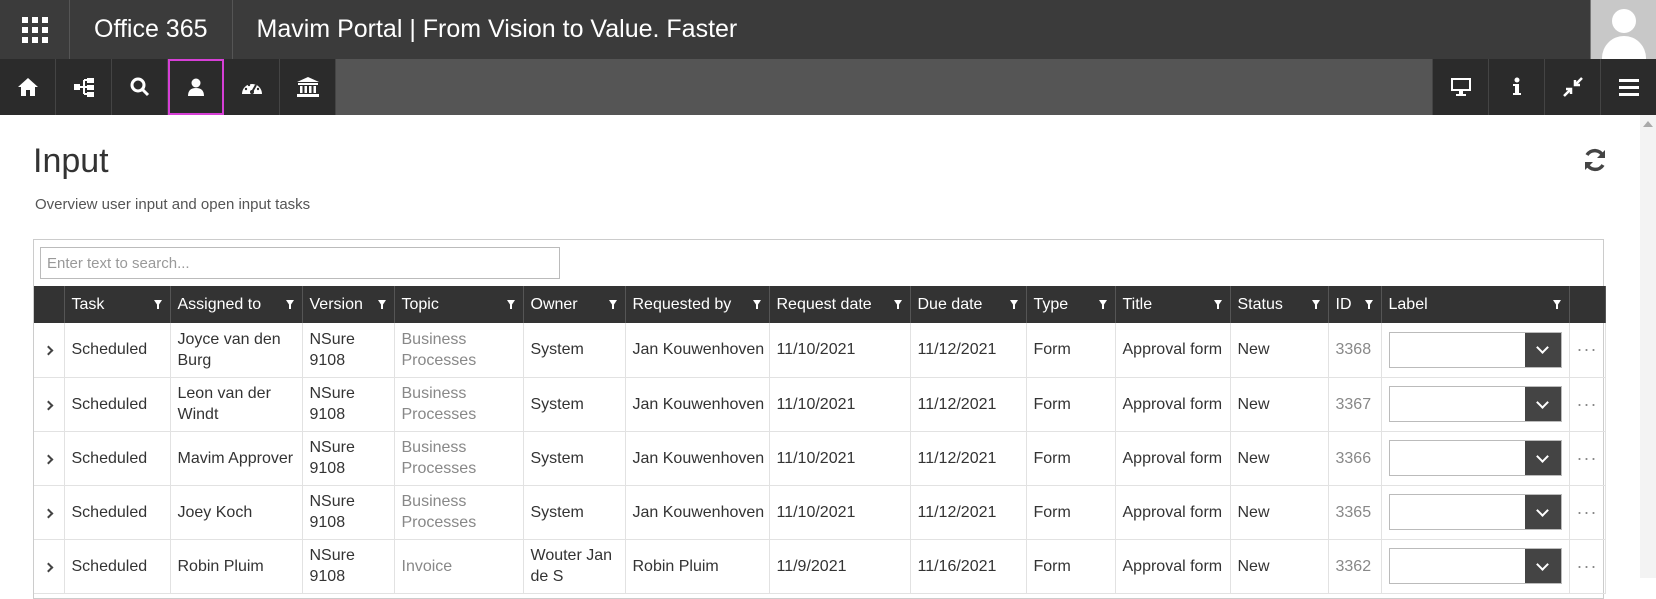 The image size is (1656, 599). What do you see at coordinates (117, 304) in the screenshot?
I see `header-task: Task` at bounding box center [117, 304].